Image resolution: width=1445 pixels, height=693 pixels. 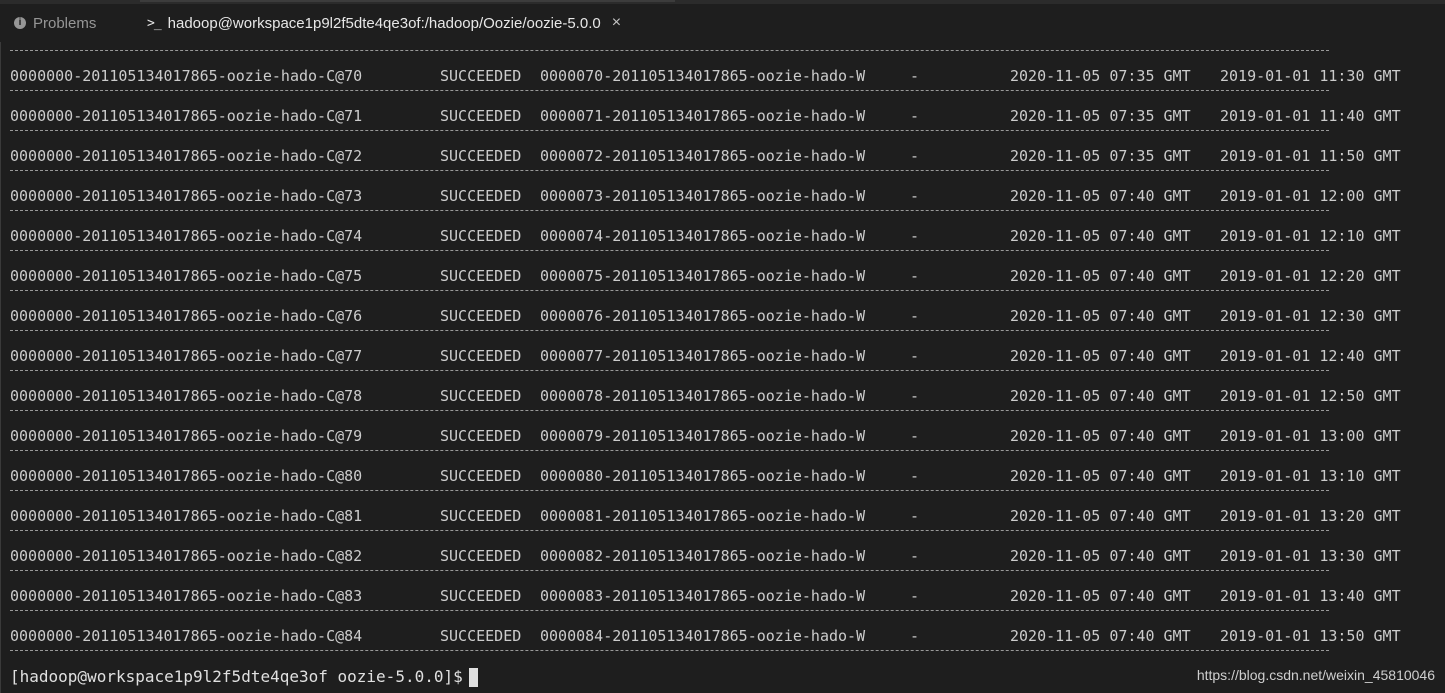 I want to click on tab-problems: i Problems, so click(x=55, y=23).